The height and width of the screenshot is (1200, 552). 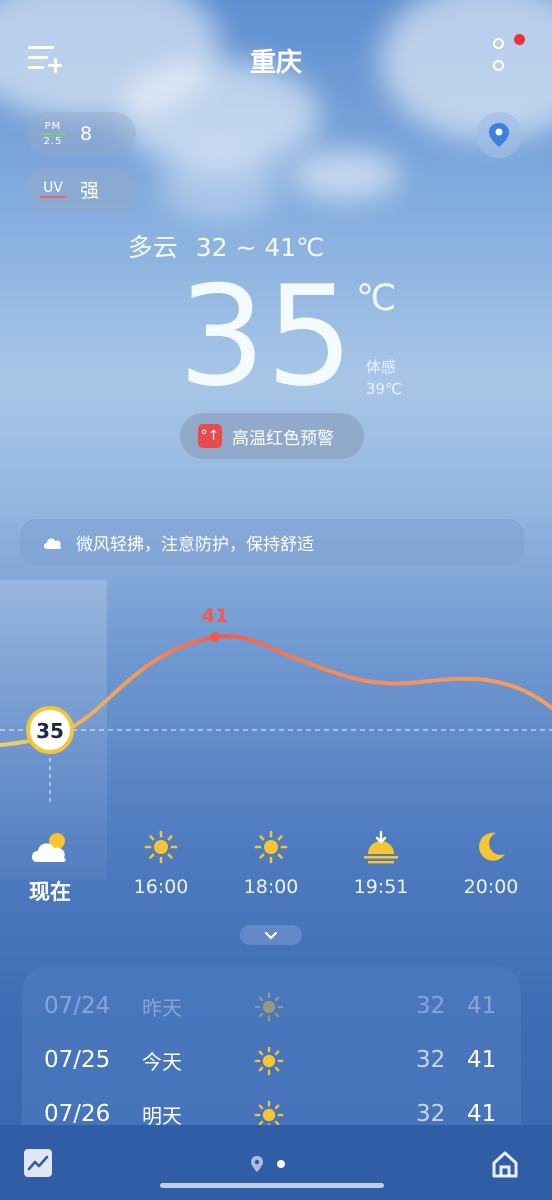 I want to click on hour-time: 19:51, so click(x=381, y=887).